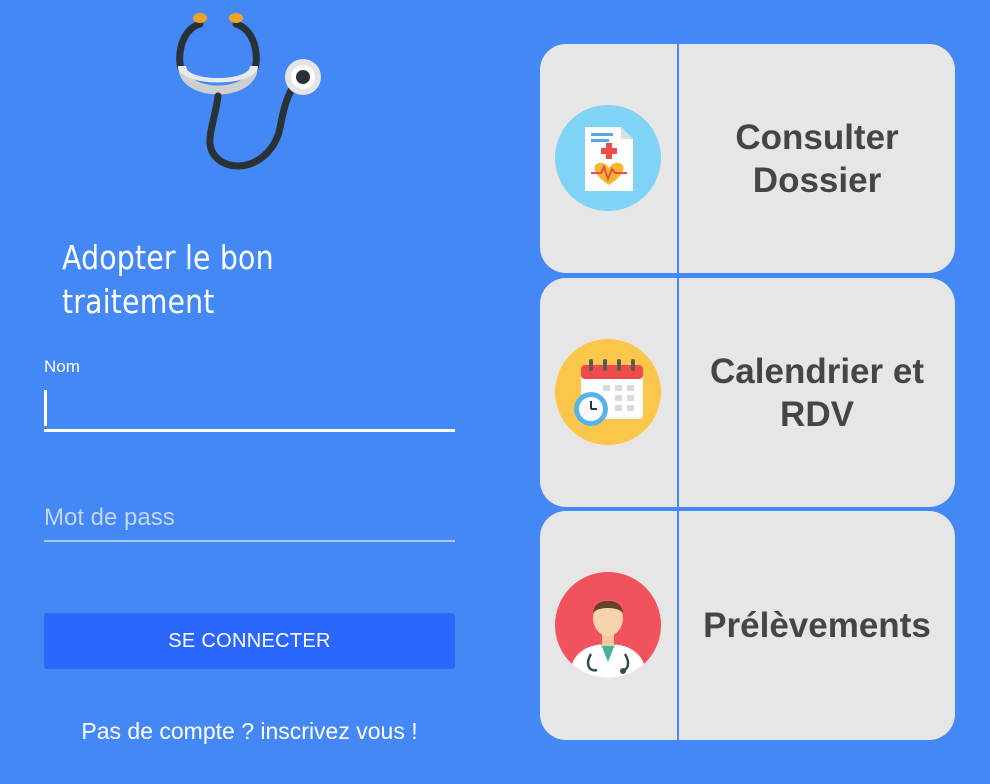  Describe the element at coordinates (249, 731) in the screenshot. I see `signup-link: Pas de compte ? inscrivez vous !` at that location.